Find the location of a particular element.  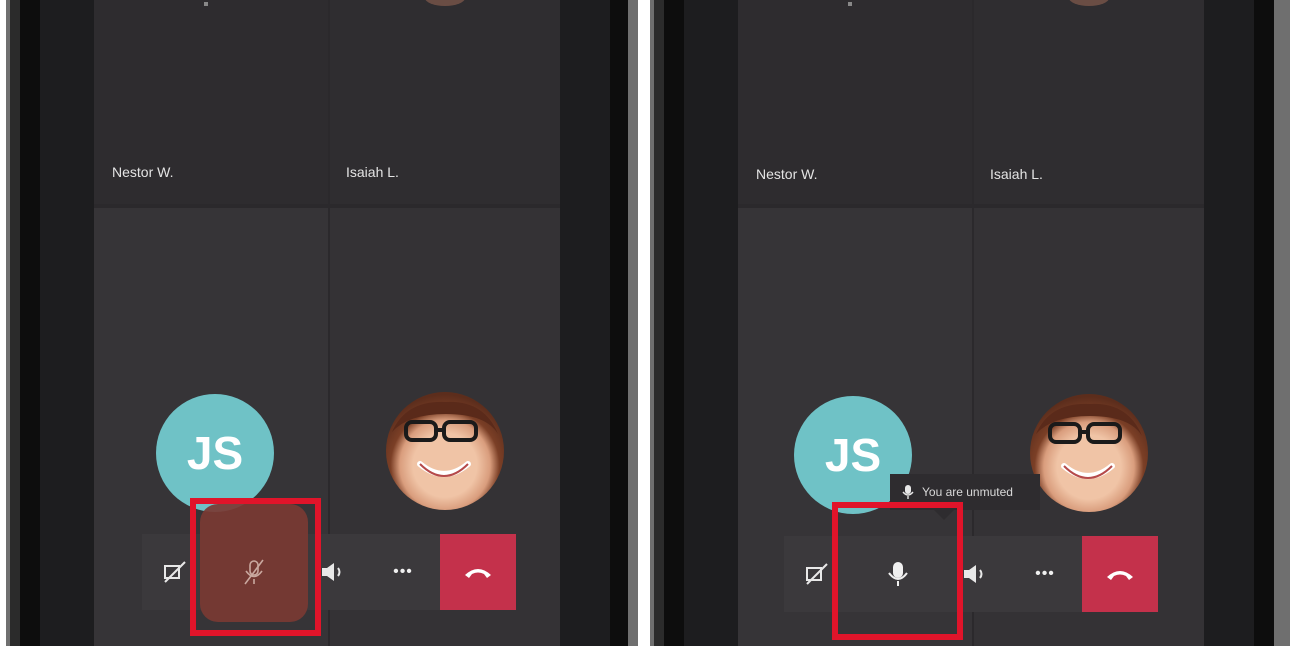

mic-icon is located at coordinates (908, 492).